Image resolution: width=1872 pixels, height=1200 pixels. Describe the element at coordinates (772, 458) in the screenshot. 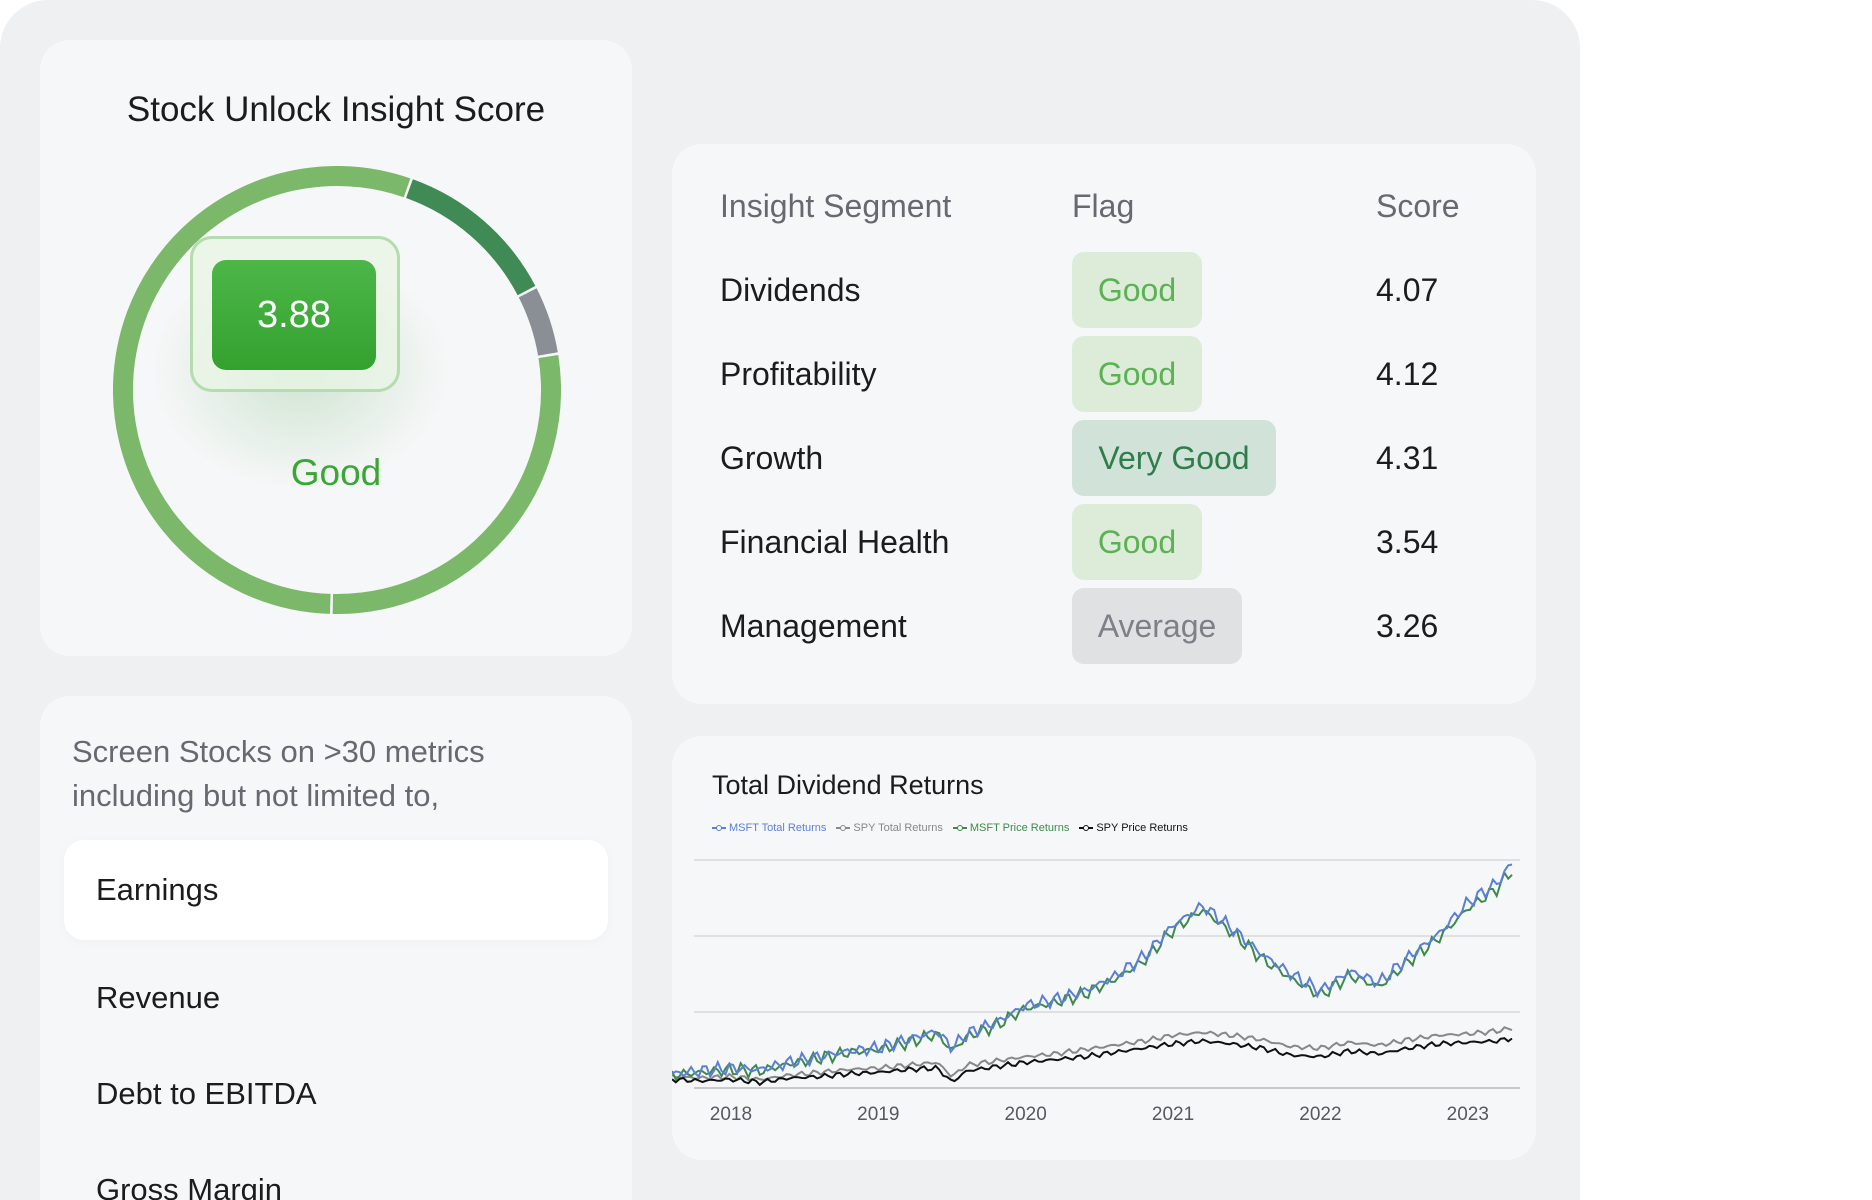

I see `segment-name: Growth` at that location.